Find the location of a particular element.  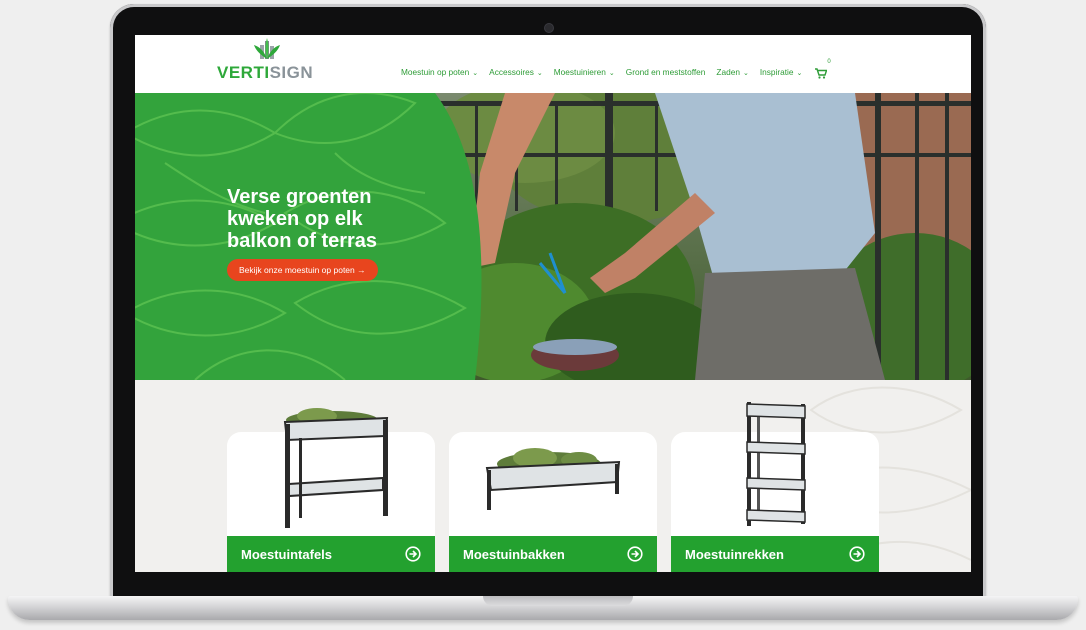

category-bar: Moestuinrekken is located at coordinates (775, 554).